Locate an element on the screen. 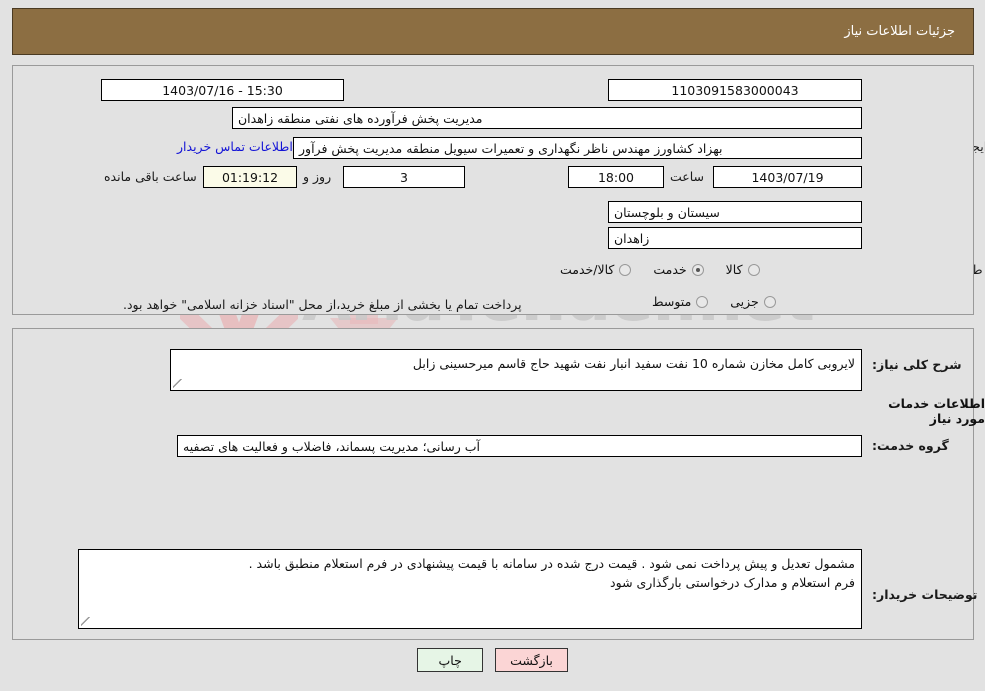 This screenshot has height=691, width=985. buyer-org-field: مدیریت پخش فرآورده های نفتی منطقه زاهدان is located at coordinates (547, 118).